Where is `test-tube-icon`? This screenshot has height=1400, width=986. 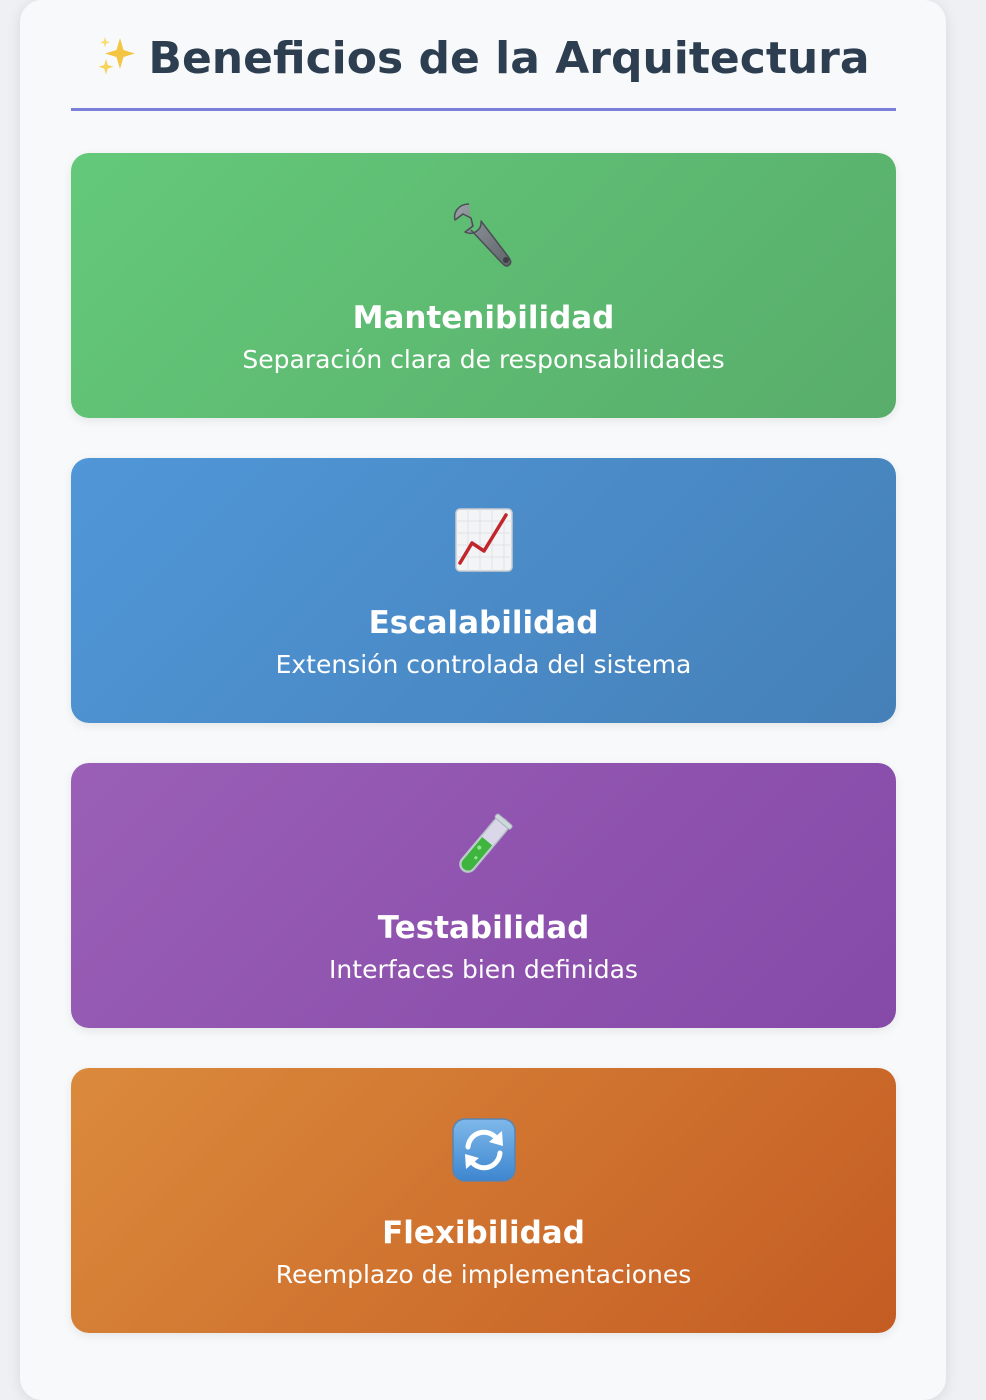 test-tube-icon is located at coordinates (483, 845).